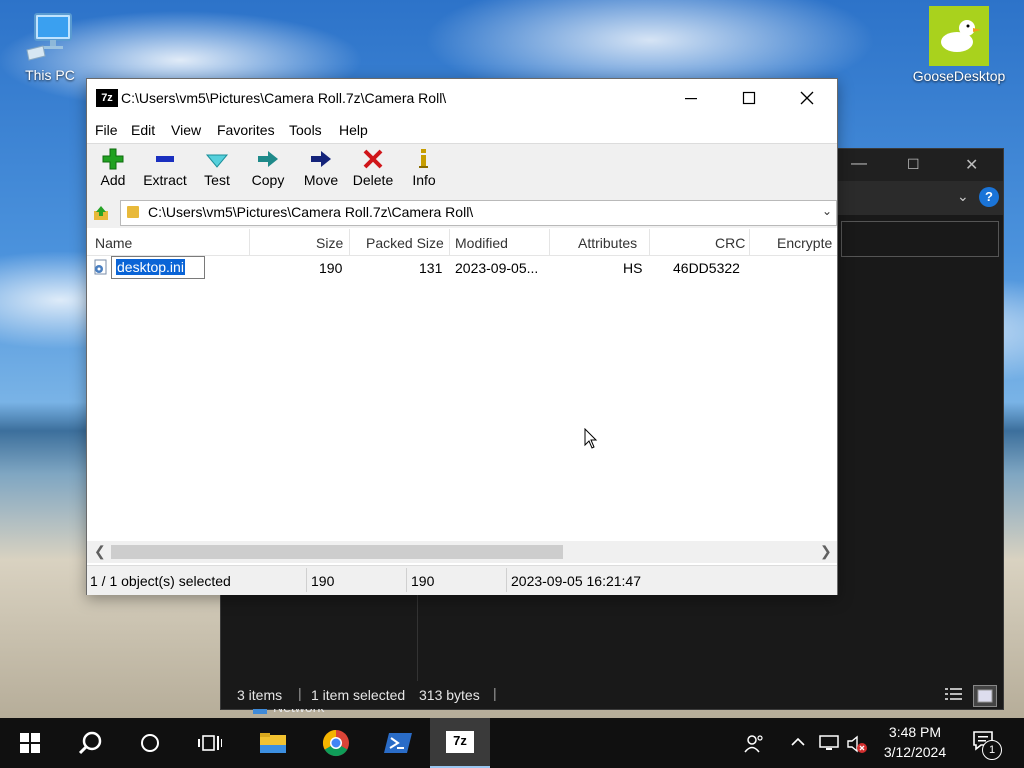 The height and width of the screenshot is (768, 1024). I want to click on menu-view: View, so click(186, 130).